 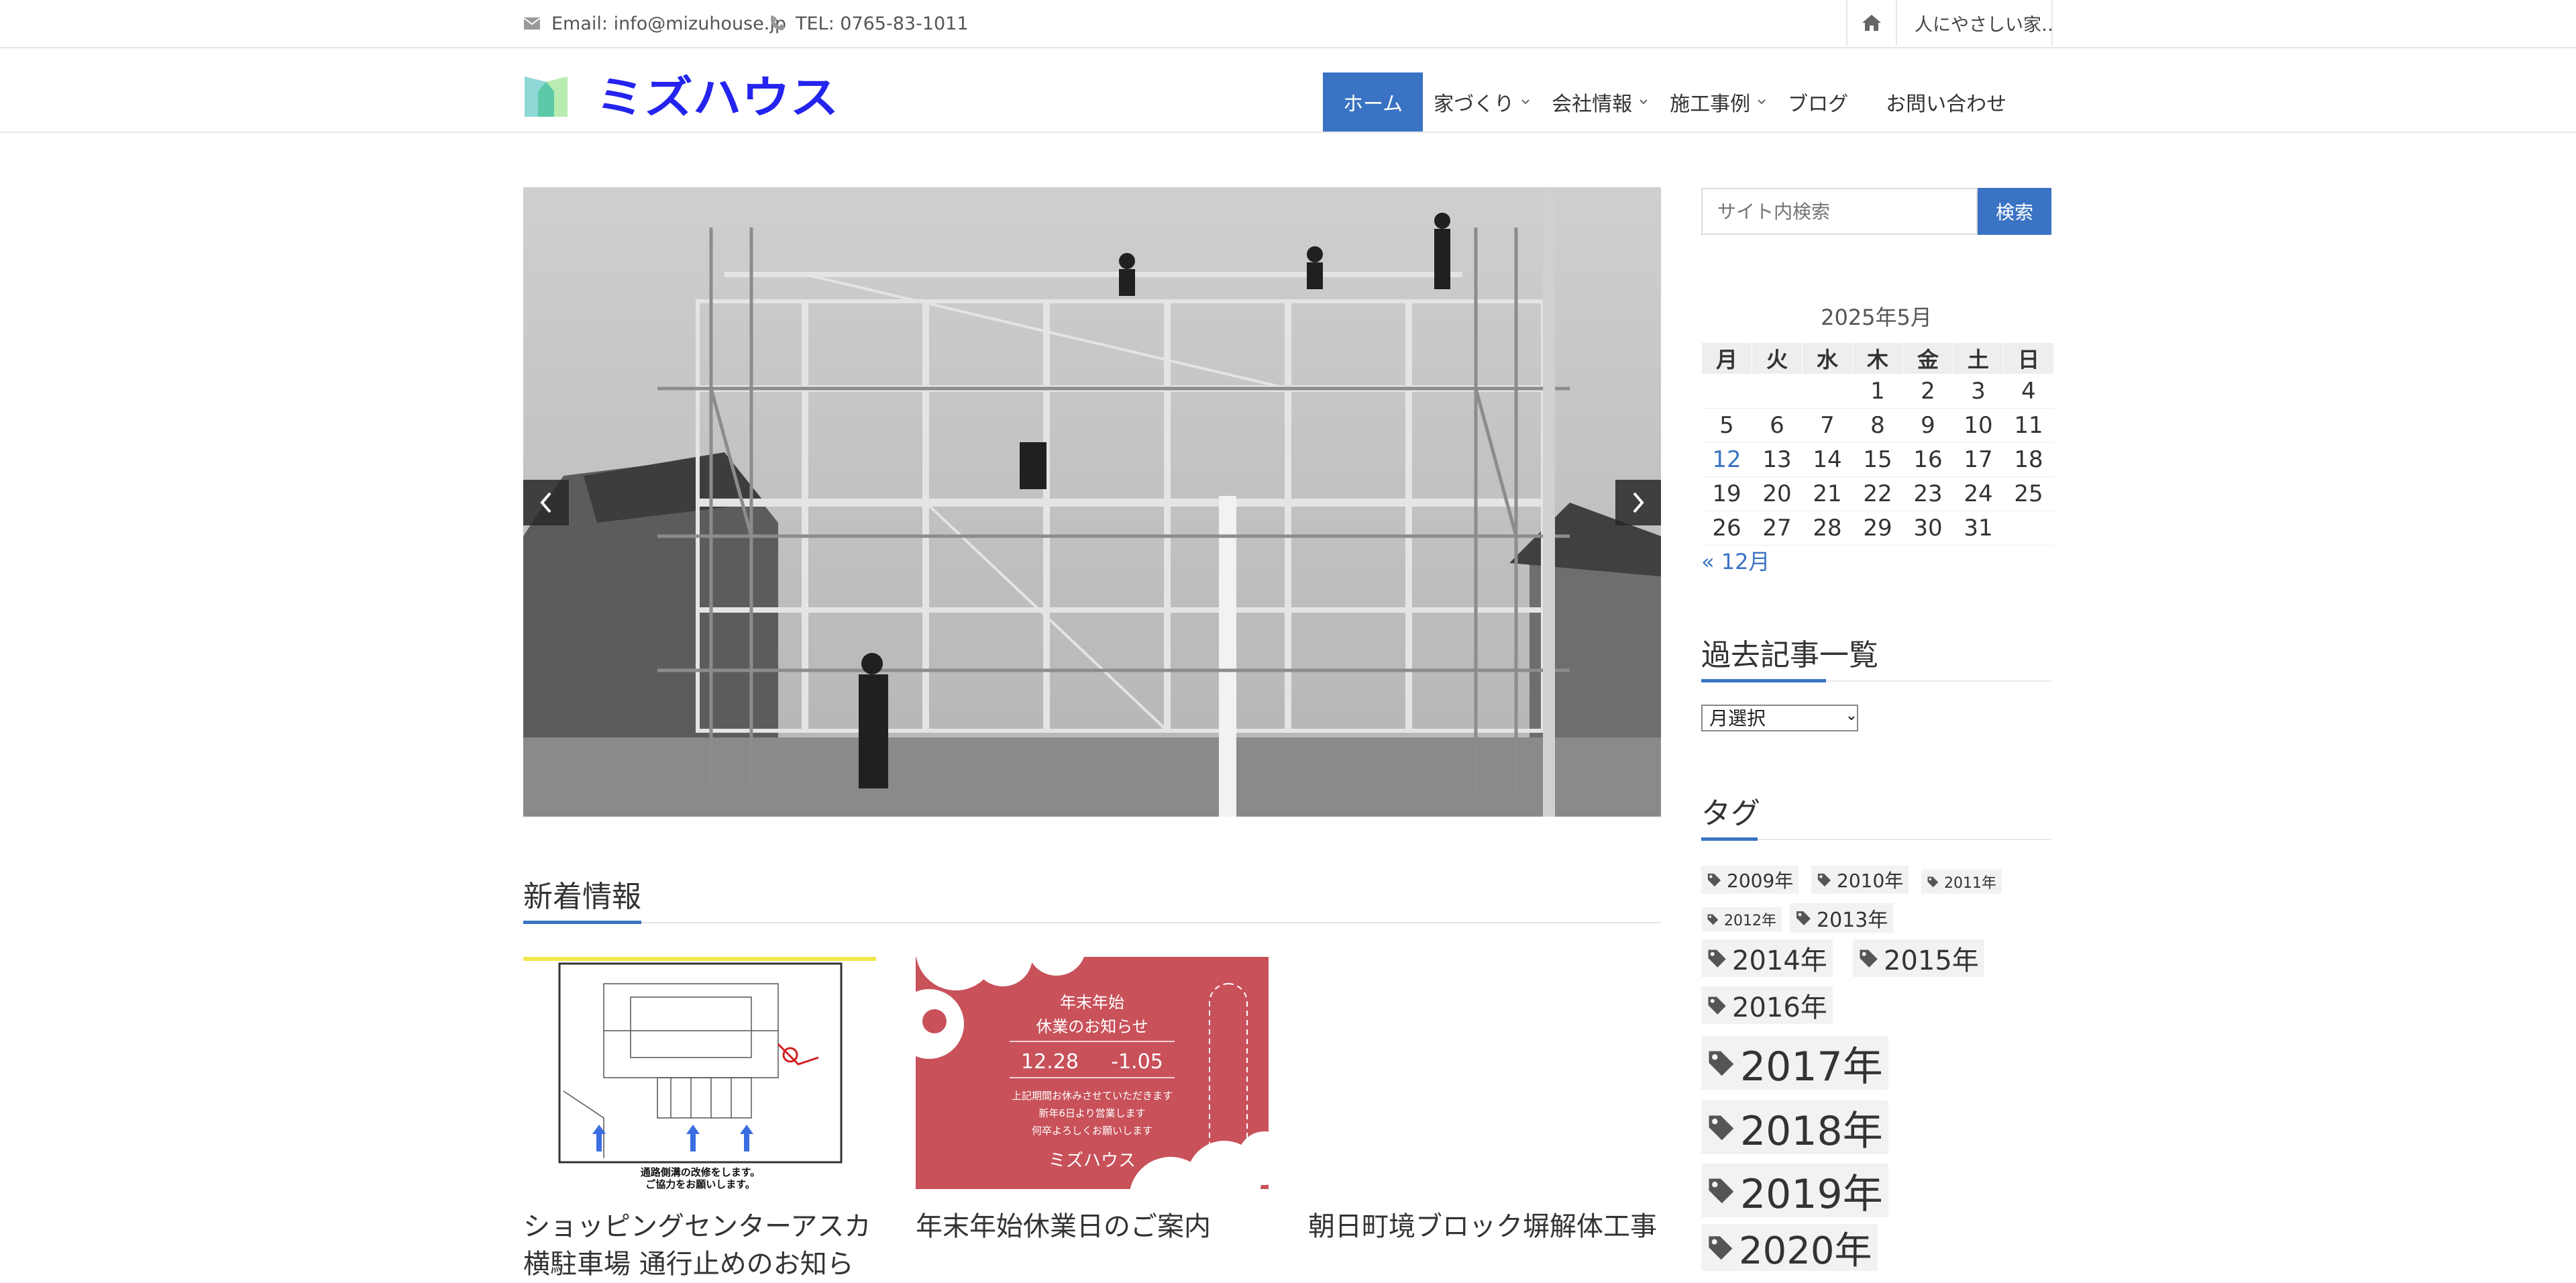 I want to click on calendar-week-row: 26 27 28 29 30 31, so click(x=1877, y=528).